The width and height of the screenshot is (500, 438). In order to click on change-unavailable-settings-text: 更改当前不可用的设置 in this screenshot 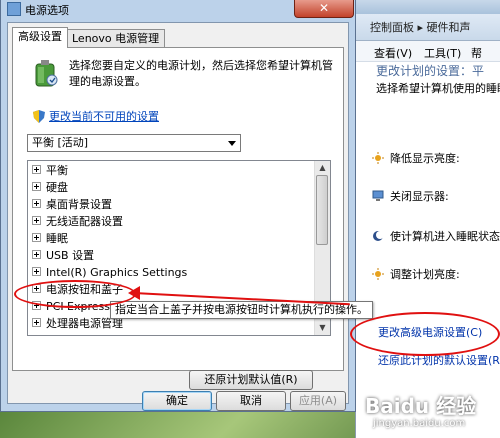, I will do `click(104, 116)`.